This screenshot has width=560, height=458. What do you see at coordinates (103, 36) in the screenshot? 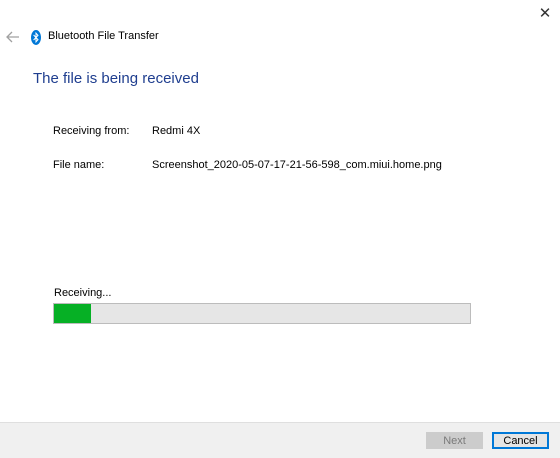
I see `window-title: Bluetooth File Transfer` at bounding box center [103, 36].